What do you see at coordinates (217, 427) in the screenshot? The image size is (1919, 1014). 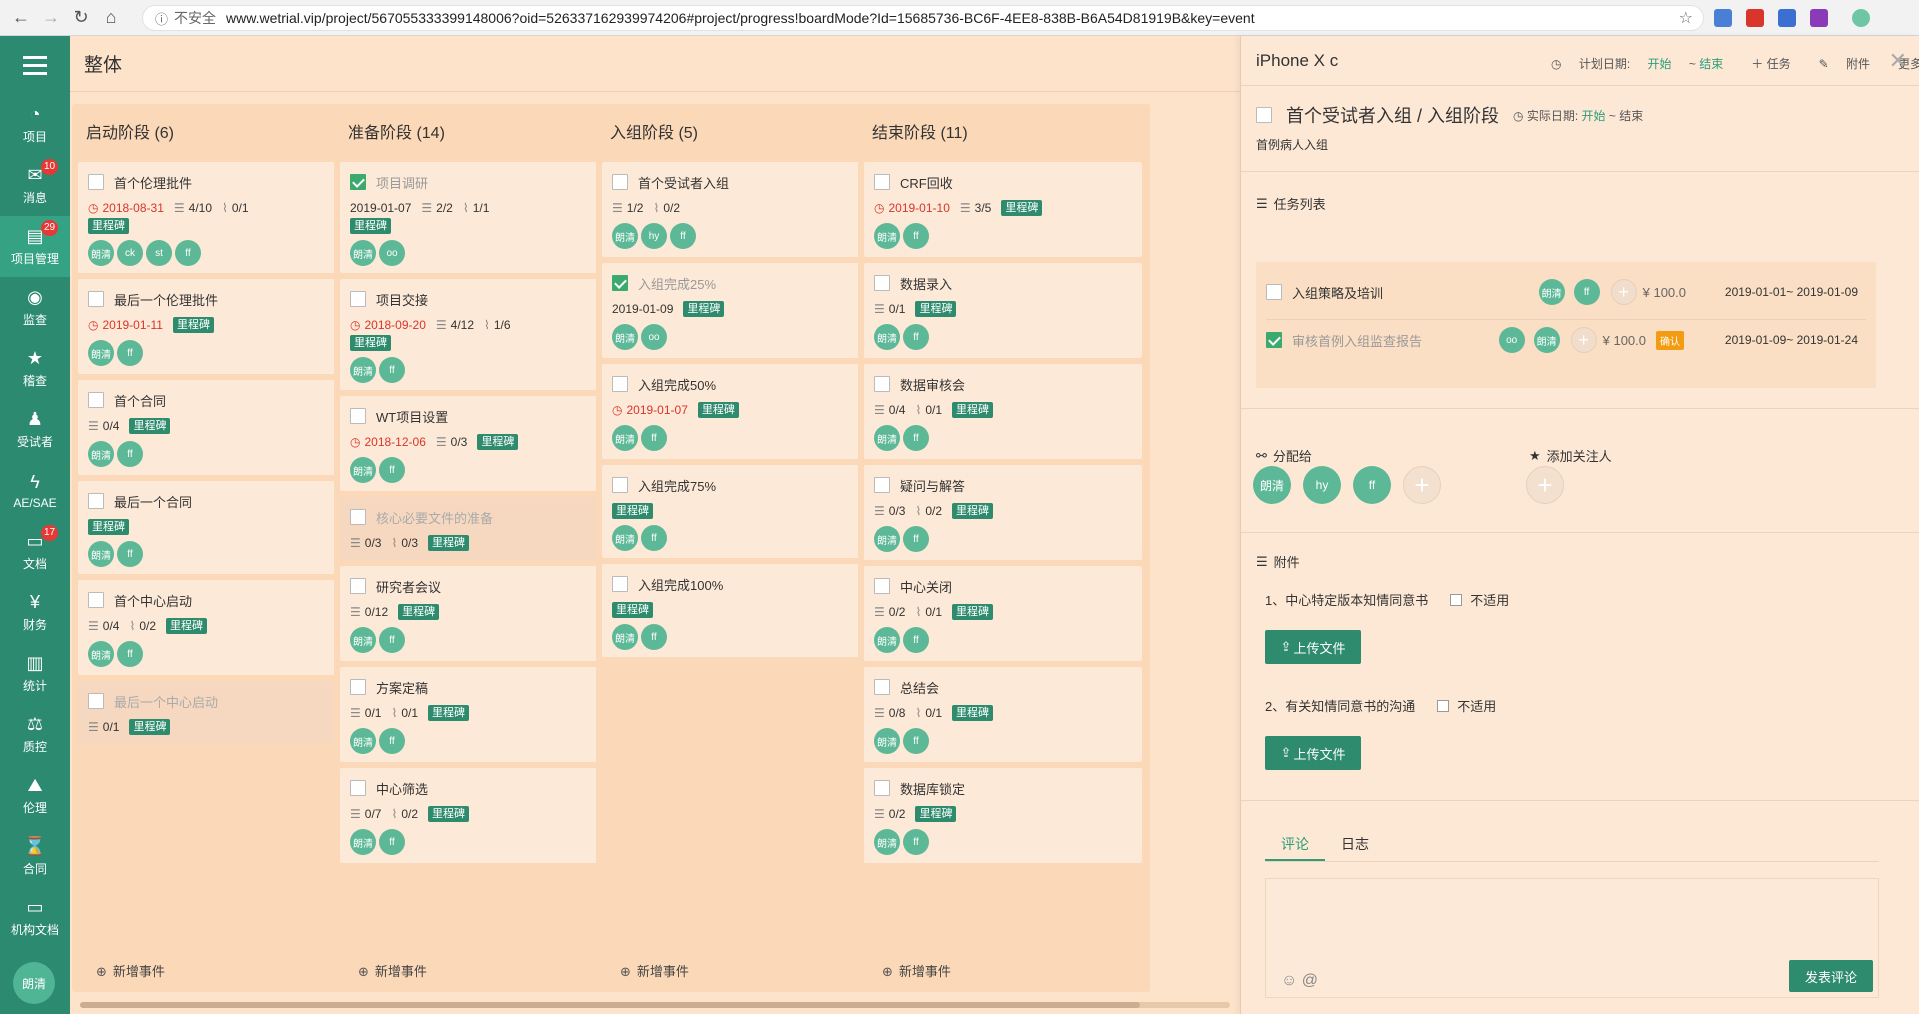 I see `event-card: 首个合同 ☰ 0/4 里程碑 朗清 ff` at bounding box center [217, 427].